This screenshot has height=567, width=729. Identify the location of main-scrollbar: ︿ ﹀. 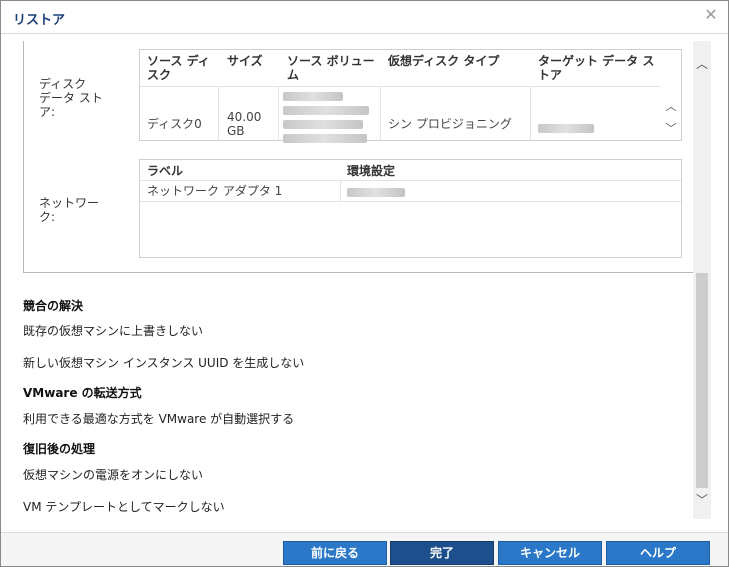
(702, 280).